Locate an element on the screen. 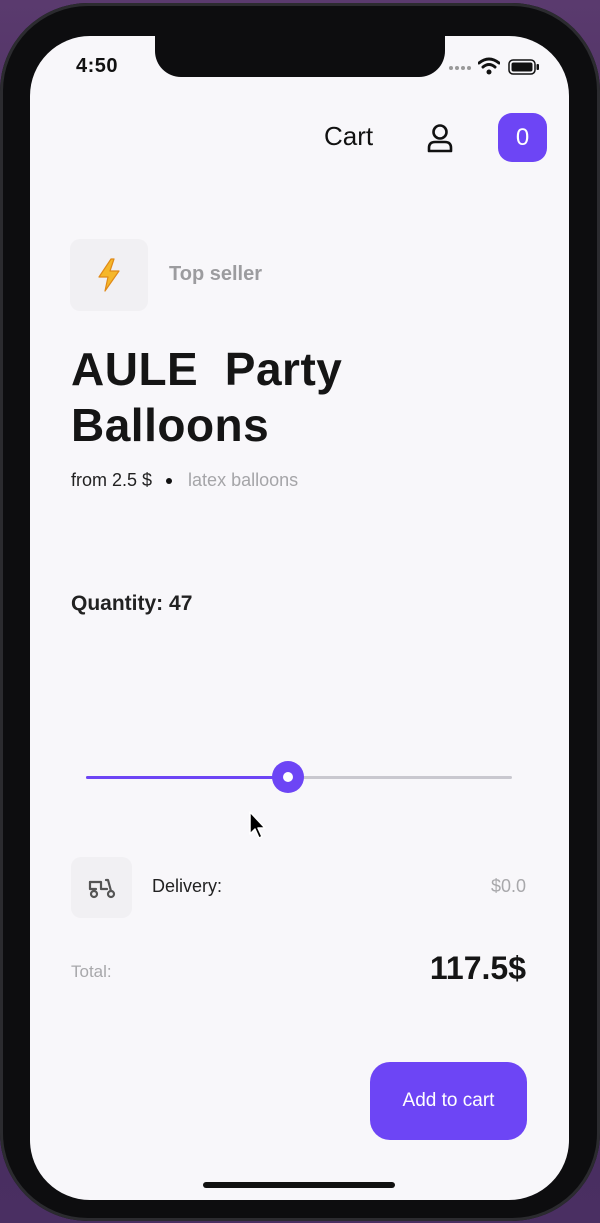  cart-count-button: 0 is located at coordinates (522, 137).